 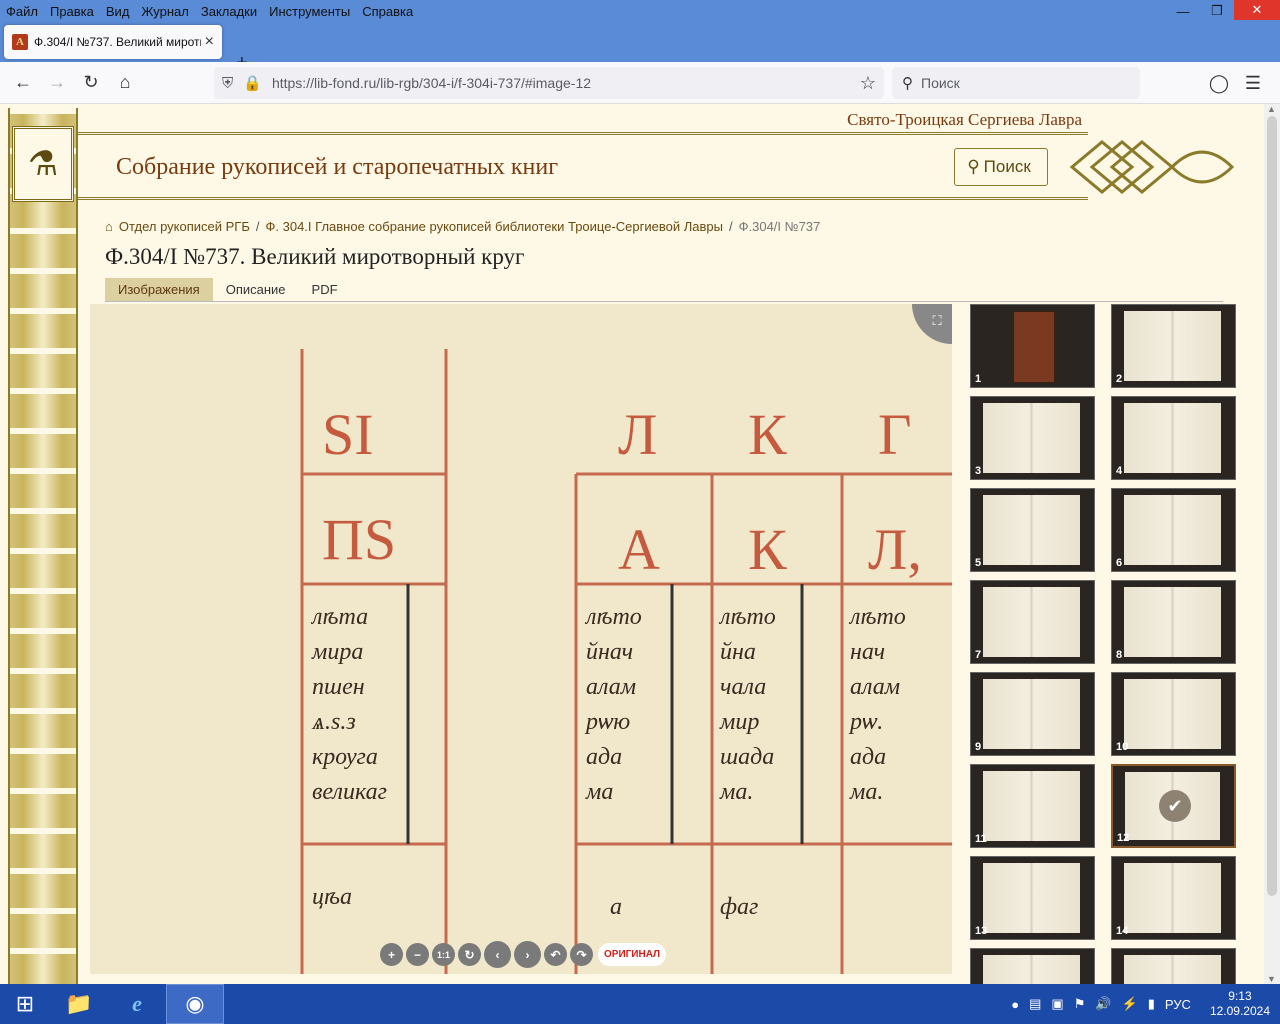 What do you see at coordinates (639, 549) in the screenshot?
I see `svg-text: А` at bounding box center [639, 549].